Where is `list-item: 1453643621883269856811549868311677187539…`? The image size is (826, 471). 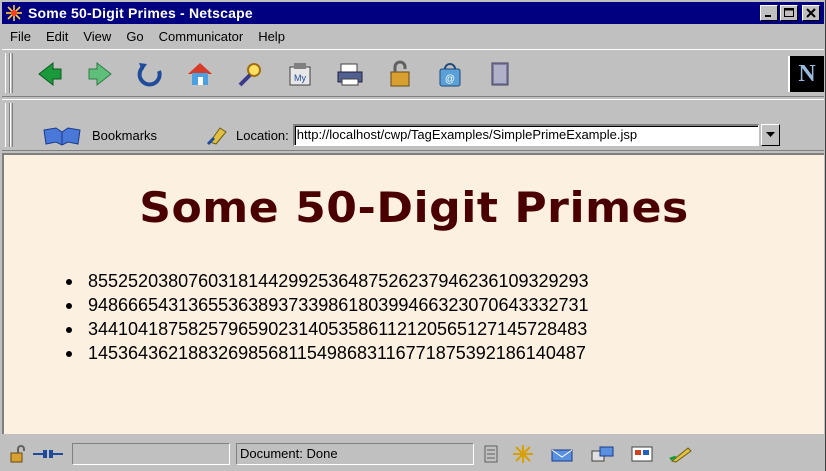
list-item: 1453643621883269856811549868311677187539… is located at coordinates (327, 353).